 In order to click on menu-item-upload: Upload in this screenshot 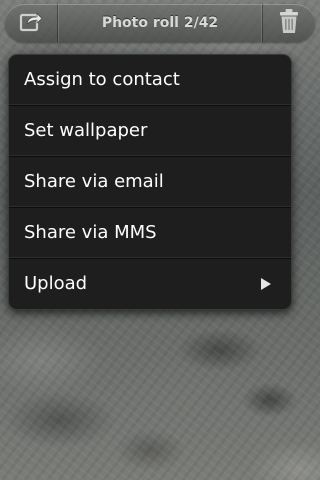, I will do `click(150, 284)`.